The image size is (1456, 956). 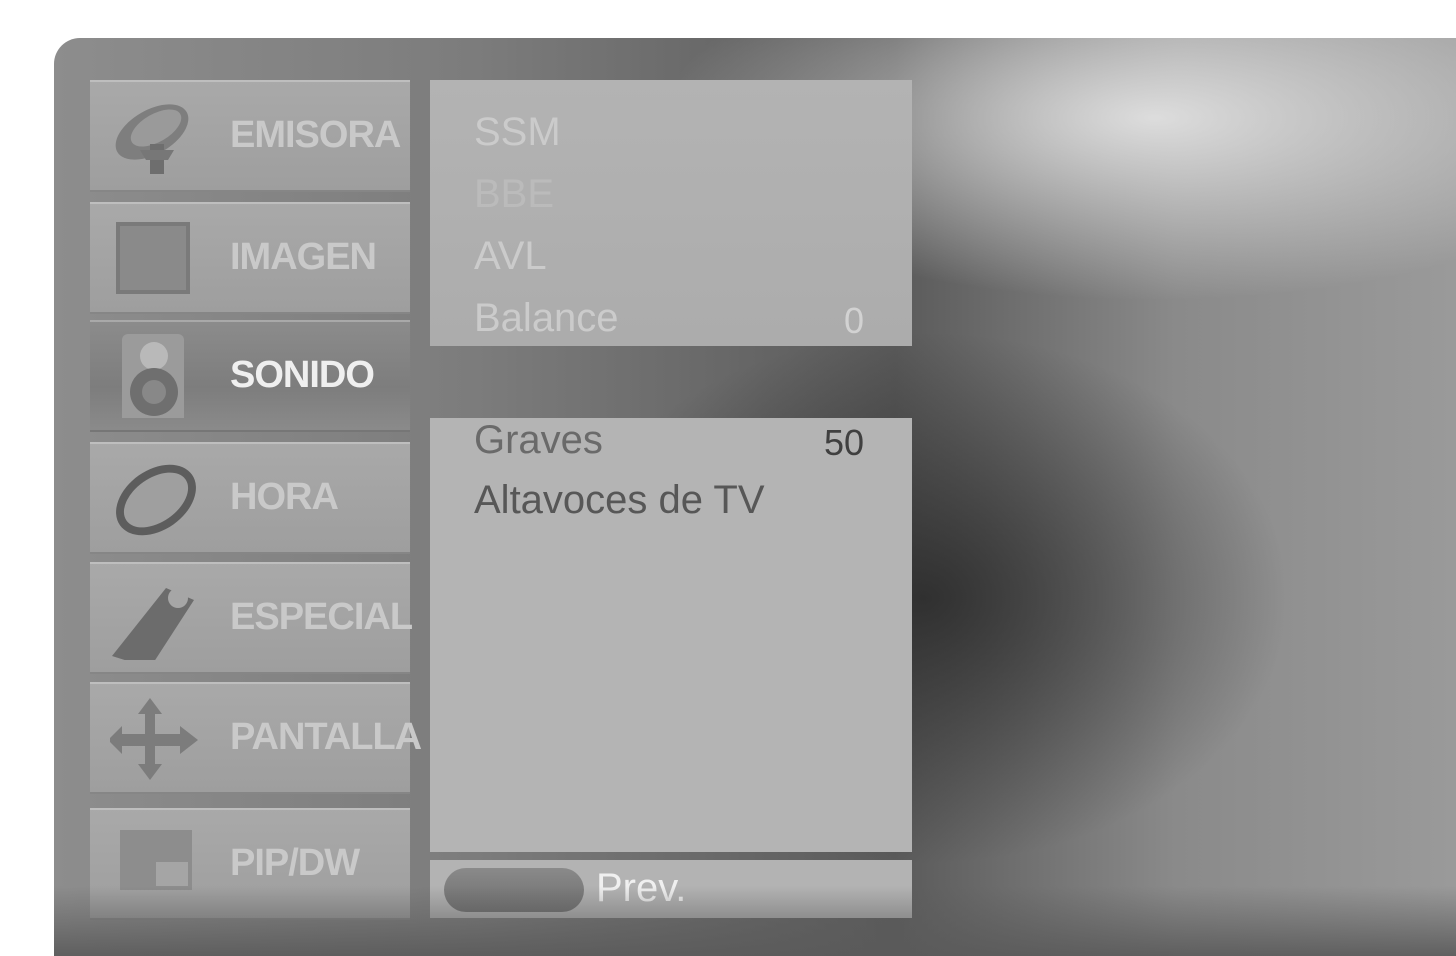 What do you see at coordinates (303, 257) in the screenshot?
I see `category-label: IMAGEN` at bounding box center [303, 257].